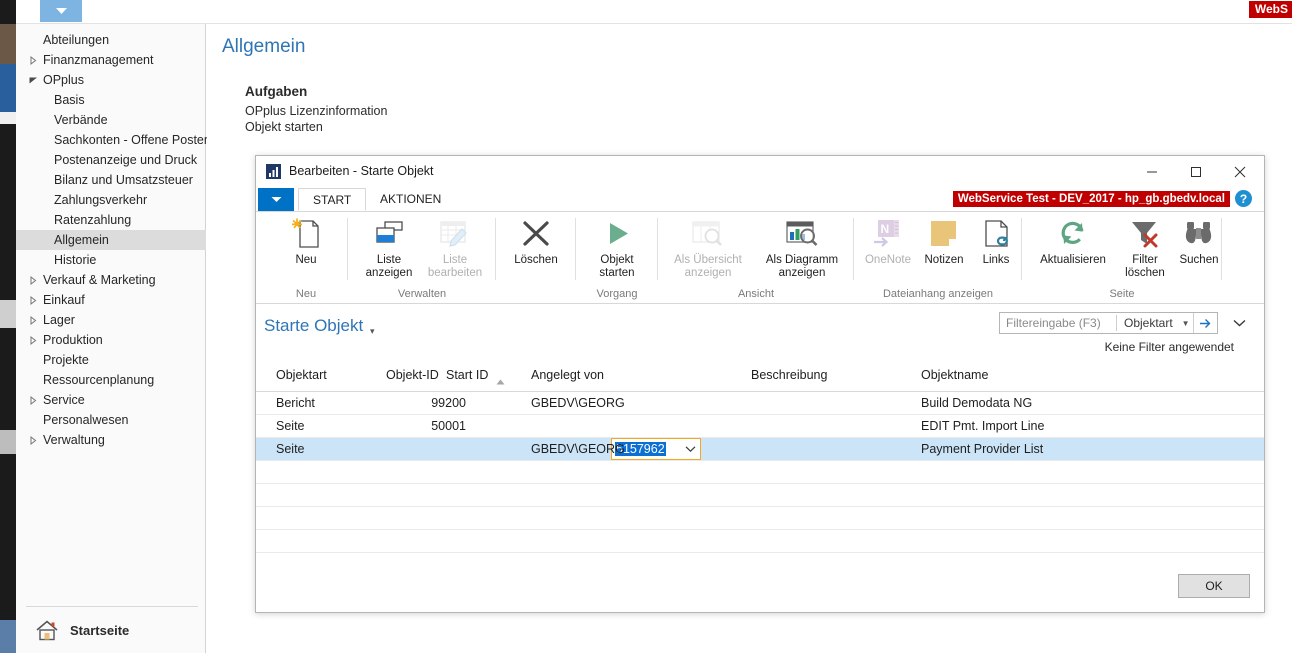 The image size is (1292, 653). Describe the element at coordinates (61, 11) in the screenshot. I see `top-dropdown-button` at that location.